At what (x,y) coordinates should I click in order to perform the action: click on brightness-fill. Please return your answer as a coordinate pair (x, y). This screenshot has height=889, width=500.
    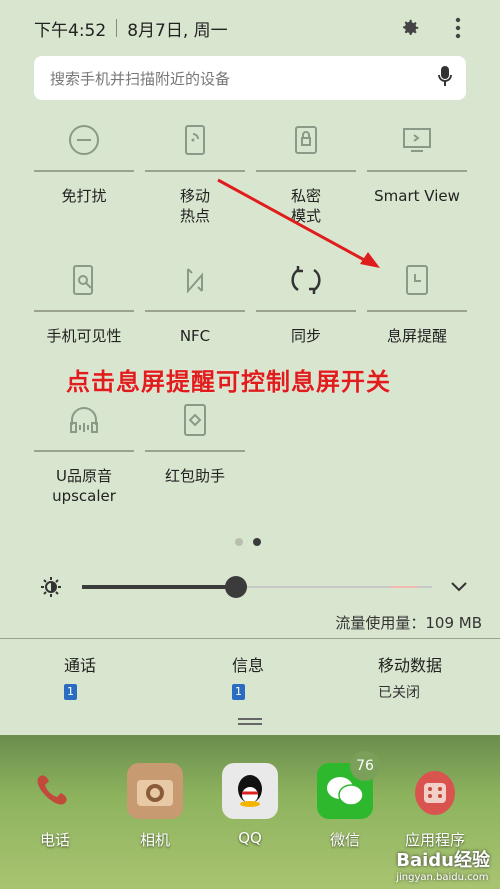
    Looking at the image, I should click on (159, 587).